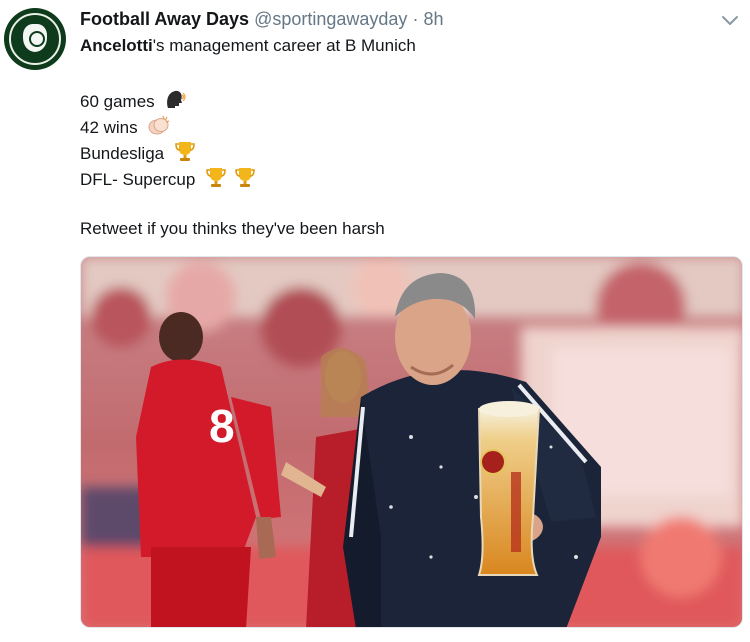 The height and width of the screenshot is (642, 750). Describe the element at coordinates (509, 488) in the screenshot. I see `beer-glass` at that location.